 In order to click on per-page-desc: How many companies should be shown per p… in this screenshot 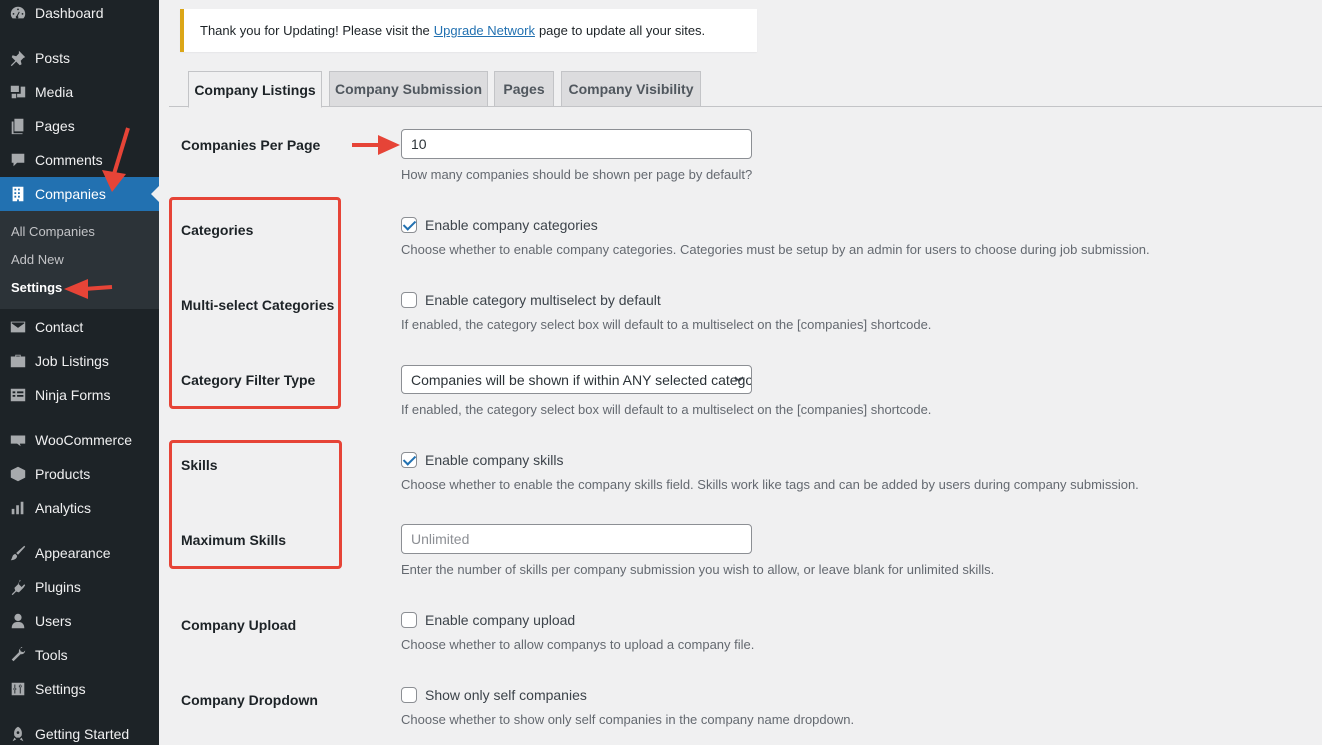, I will do `click(577, 174)`.